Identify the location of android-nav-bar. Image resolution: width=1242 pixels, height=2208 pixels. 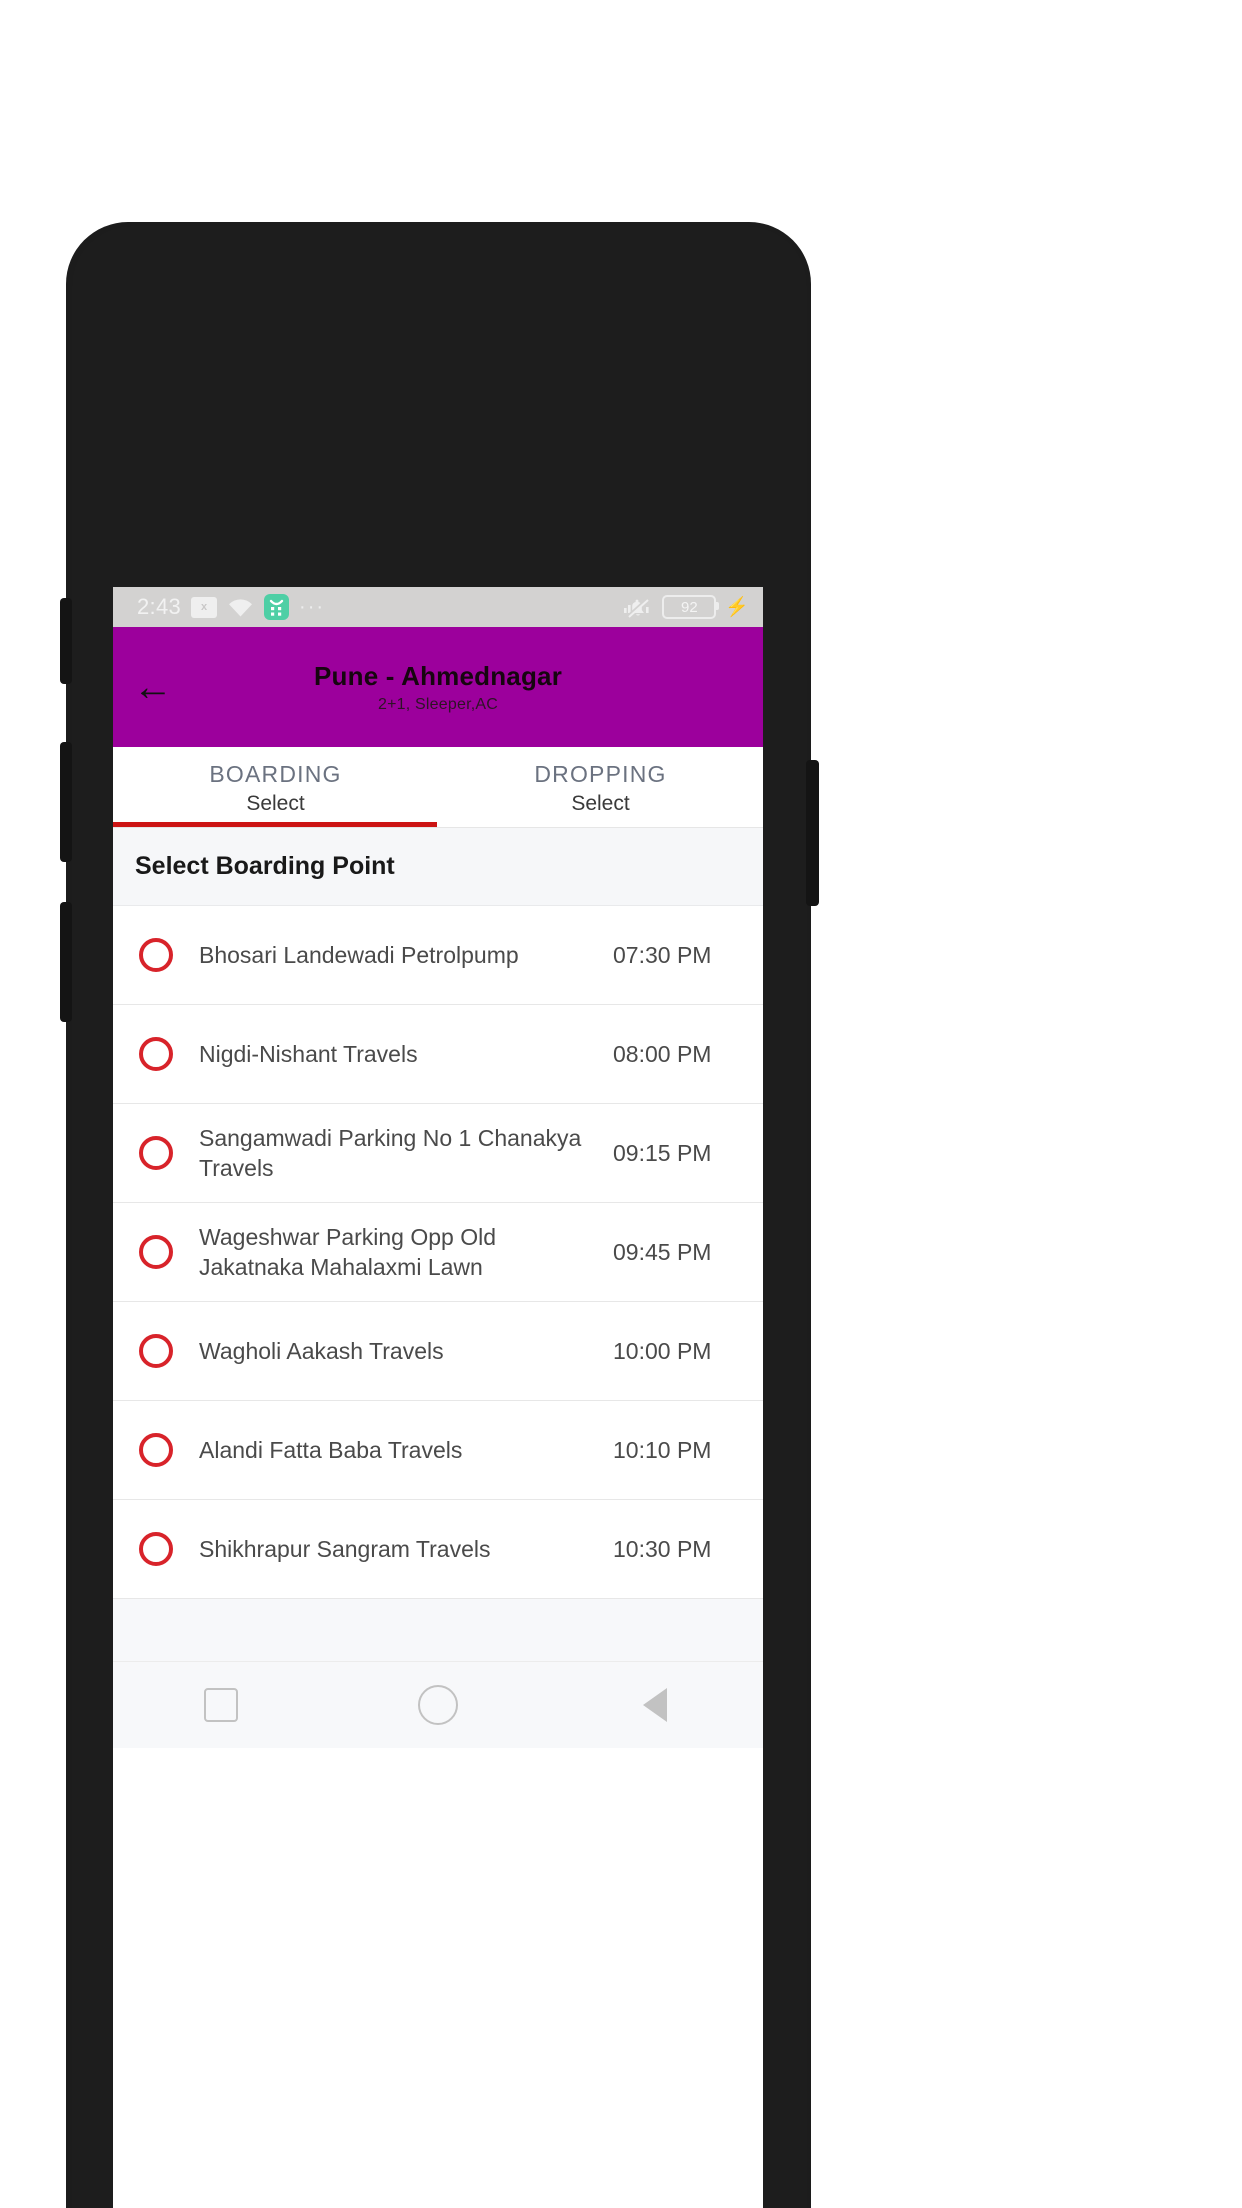
(438, 1704).